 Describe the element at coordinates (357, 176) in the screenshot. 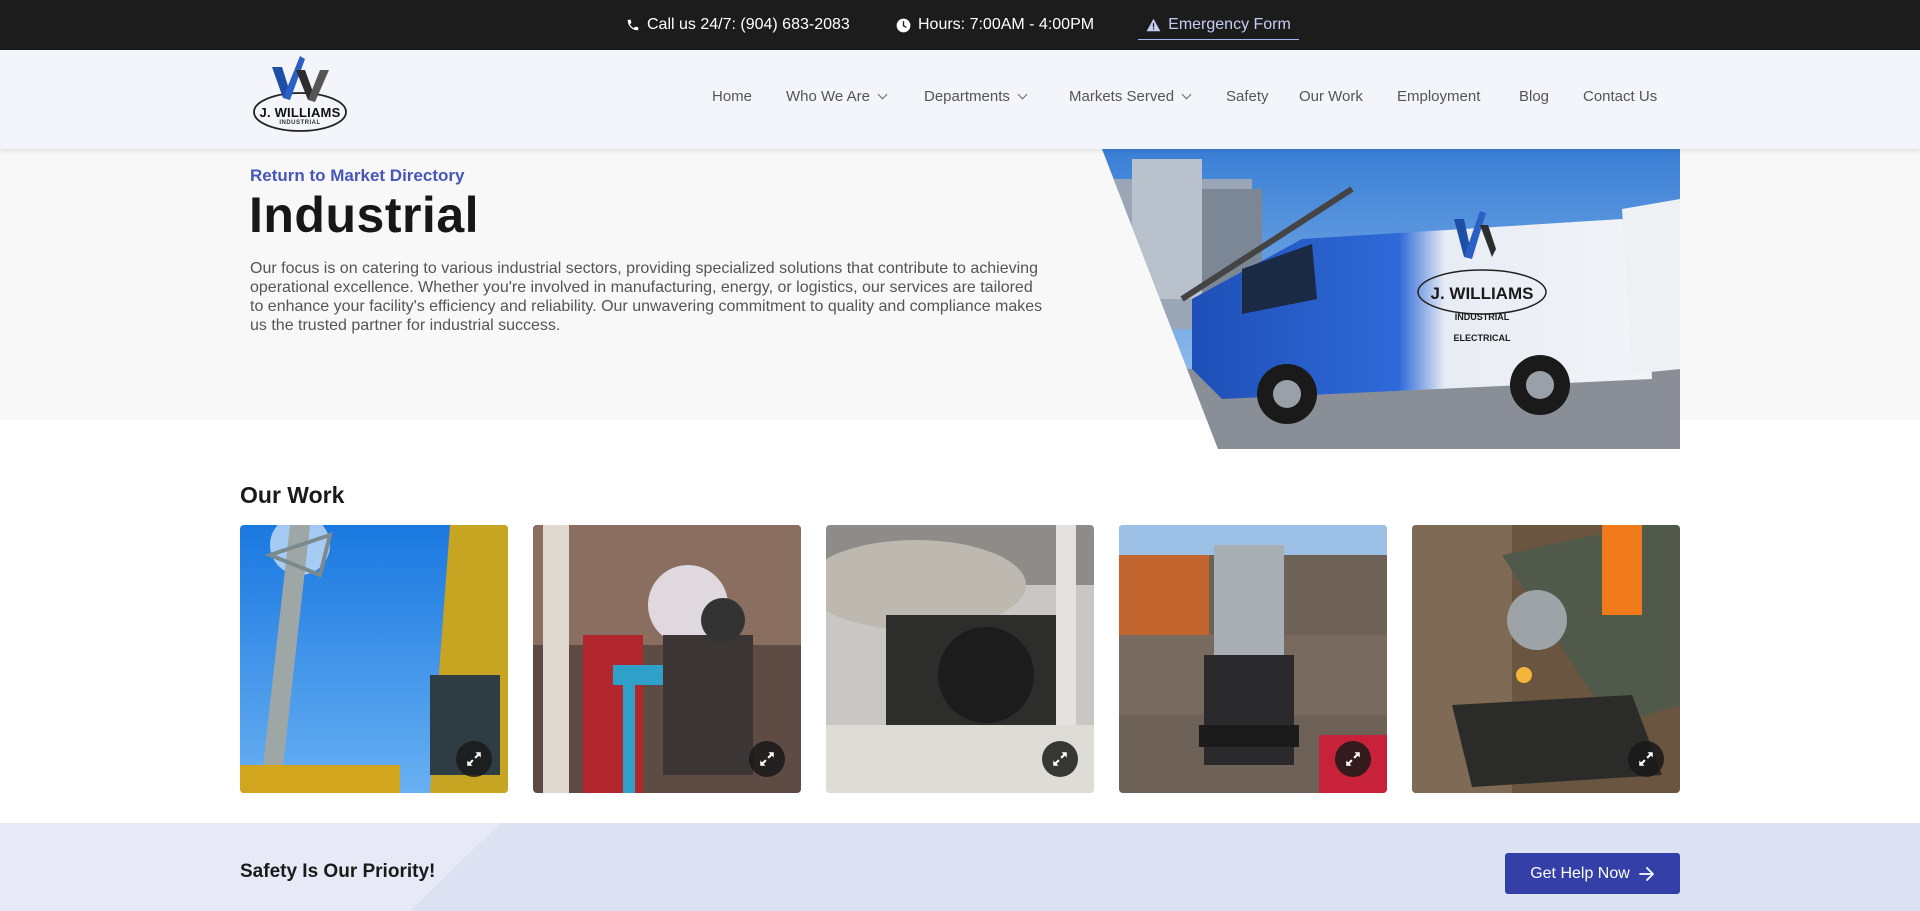

I see `return-to-directory-link: Return to Market Directory` at that location.